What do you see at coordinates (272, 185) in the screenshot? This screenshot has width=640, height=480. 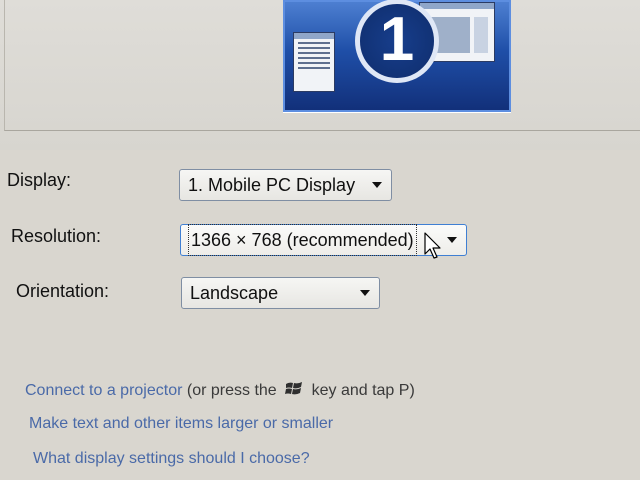 I see `display-select-value: 1. Mobile PC Display` at bounding box center [272, 185].